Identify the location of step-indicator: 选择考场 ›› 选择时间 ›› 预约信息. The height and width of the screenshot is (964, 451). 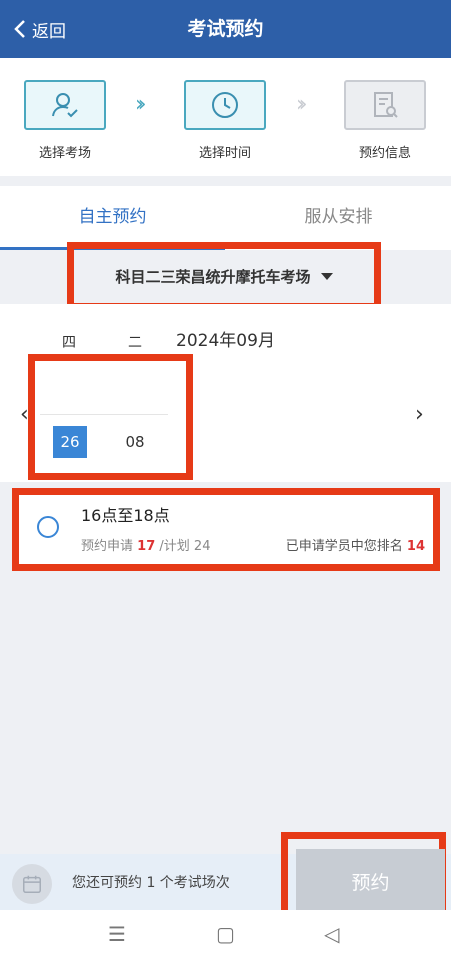
(225, 117).